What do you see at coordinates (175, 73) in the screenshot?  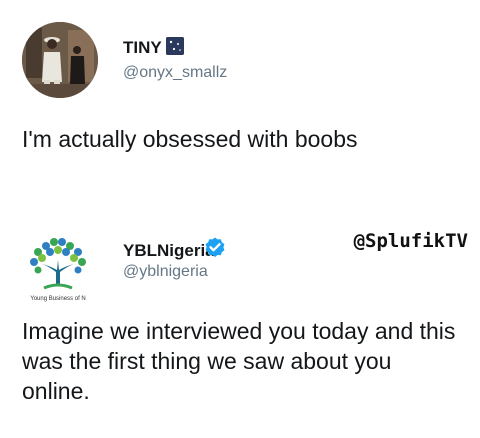 I see `user-handle: @onyx_smallz` at bounding box center [175, 73].